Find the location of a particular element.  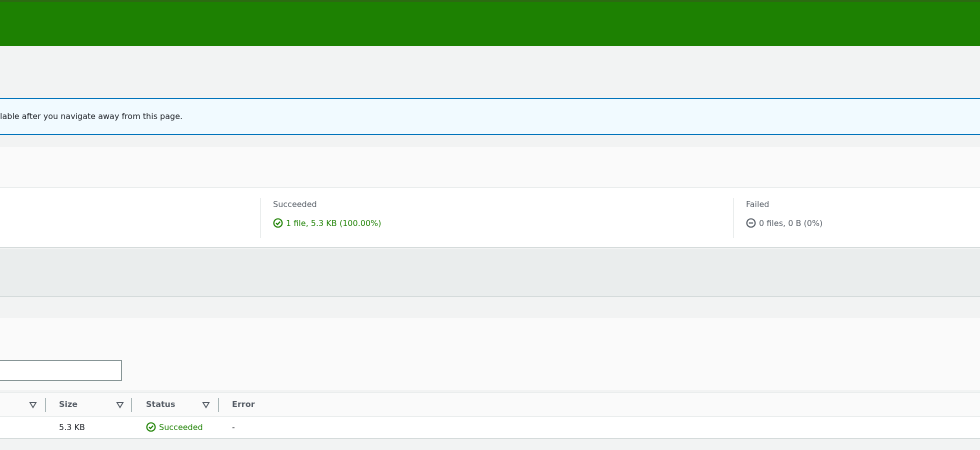

section-divider-band is located at coordinates (490, 273).